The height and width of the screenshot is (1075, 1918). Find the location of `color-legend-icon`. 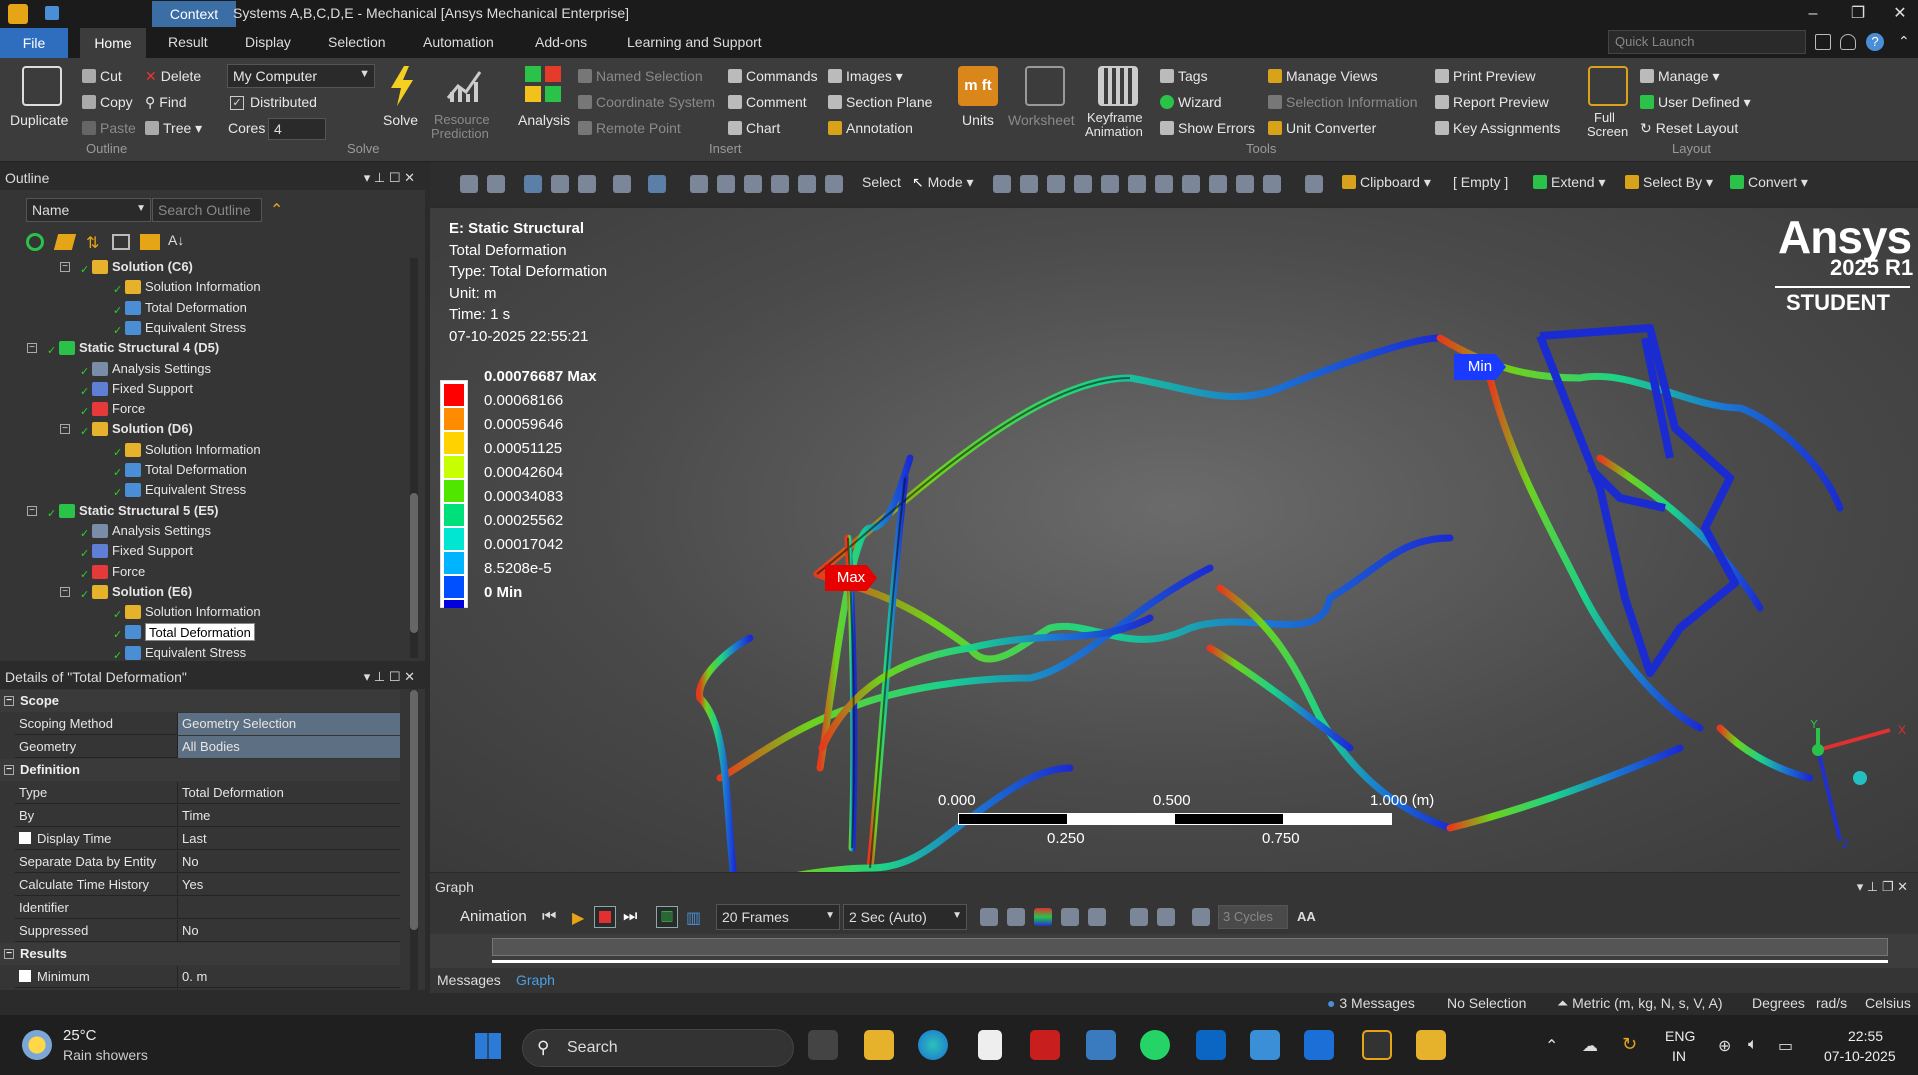

color-legend-icon is located at coordinates (1043, 917).